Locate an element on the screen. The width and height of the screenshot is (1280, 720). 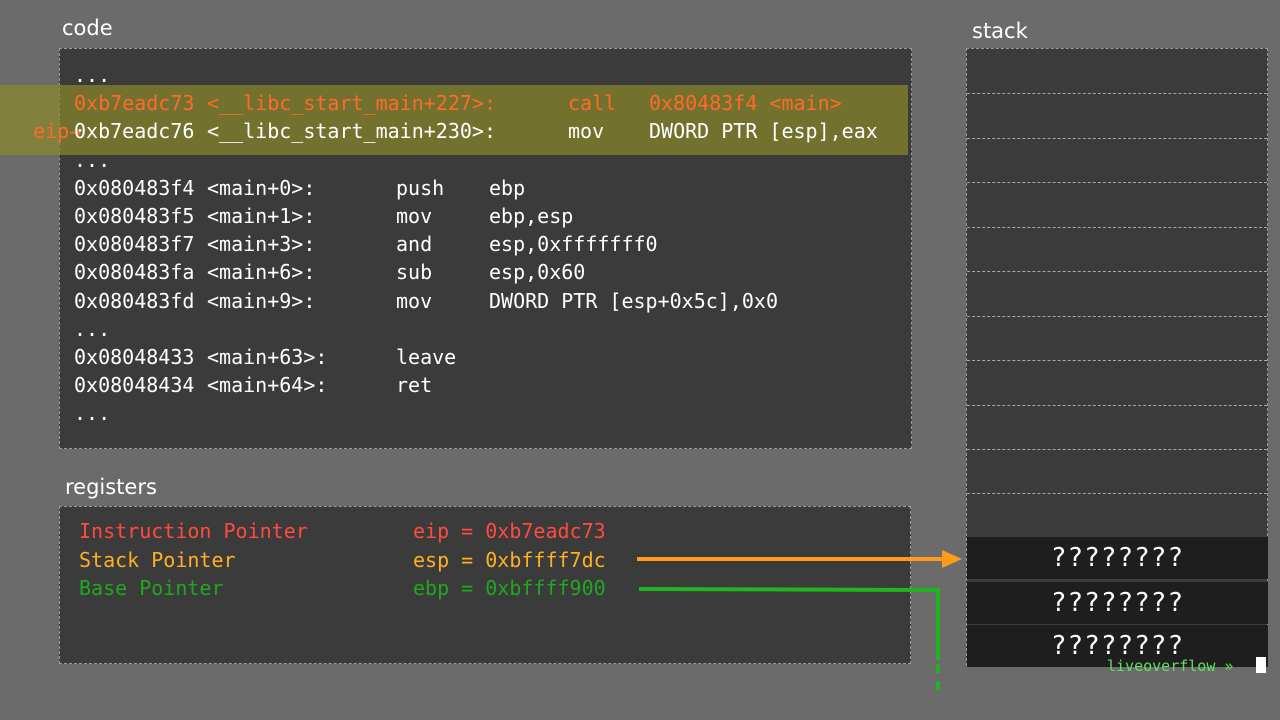
code-args: 0x80483f4 <main> is located at coordinates (745, 103).